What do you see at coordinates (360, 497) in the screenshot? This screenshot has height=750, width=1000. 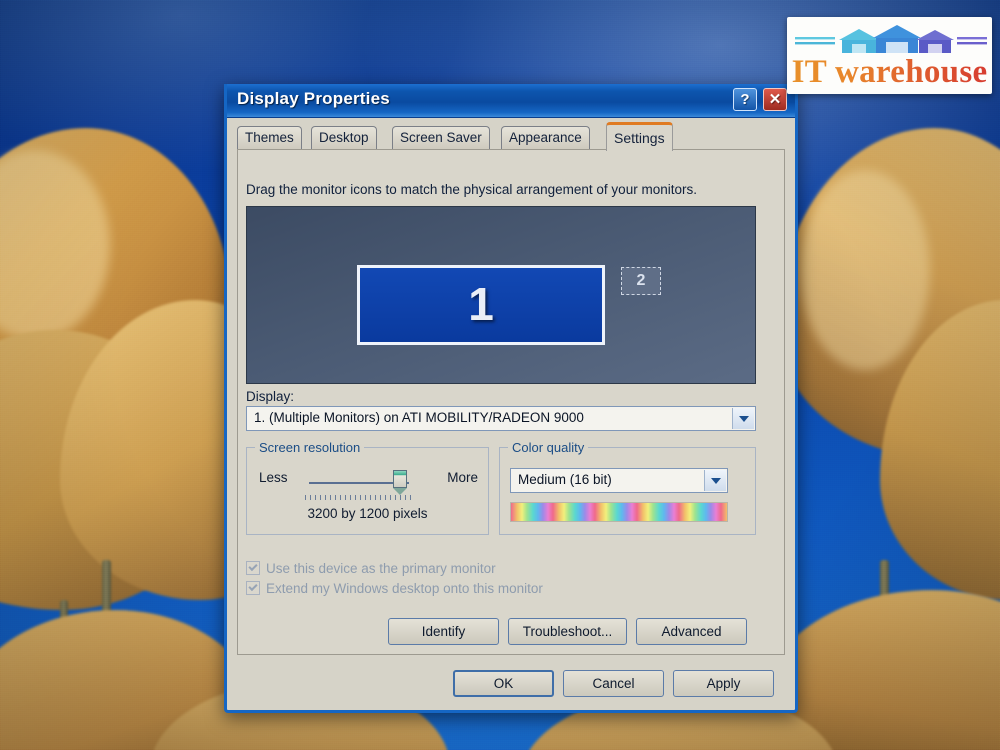 I see `resolution-slider-ticks` at bounding box center [360, 497].